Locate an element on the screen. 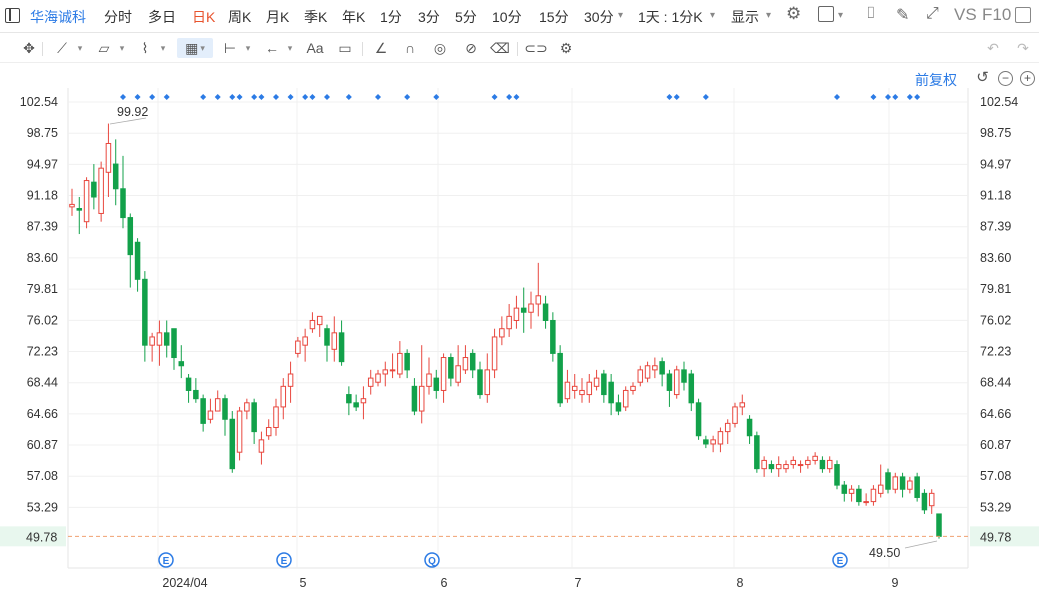 The image size is (1039, 600). y-tick-label-right: 76.02 is located at coordinates (995, 320).